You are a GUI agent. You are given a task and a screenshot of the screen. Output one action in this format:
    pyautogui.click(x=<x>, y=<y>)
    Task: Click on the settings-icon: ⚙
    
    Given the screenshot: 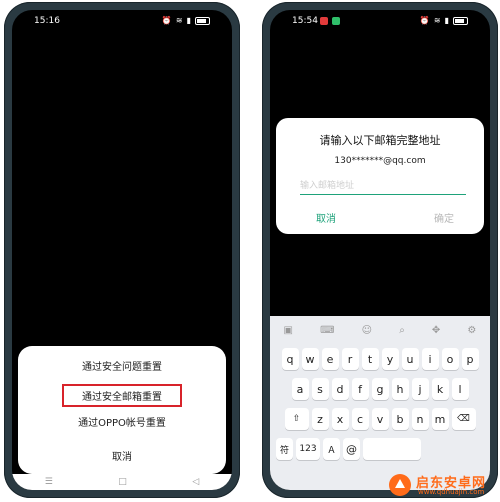 What is the action you would take?
    pyautogui.click(x=471, y=330)
    